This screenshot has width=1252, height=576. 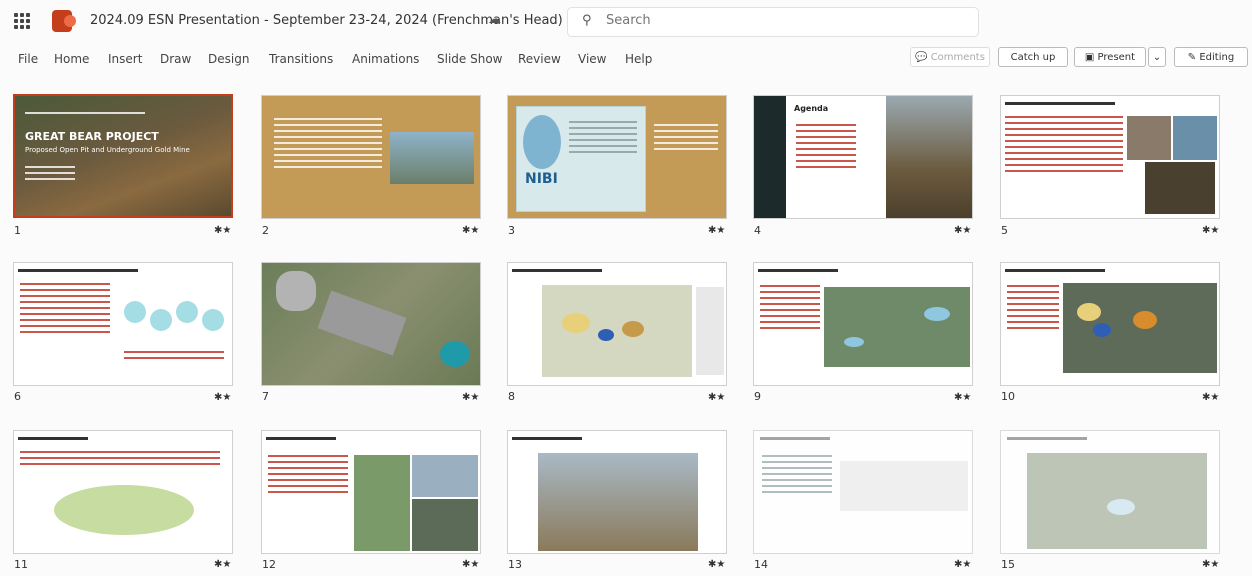 I want to click on slide-number: 10, so click(x=1008, y=396).